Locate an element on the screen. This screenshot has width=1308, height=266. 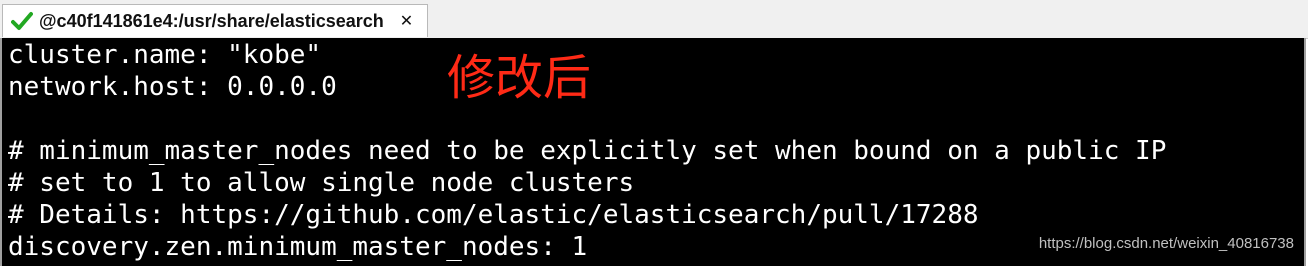
annotation-label: 修改后 is located at coordinates (519, 78).